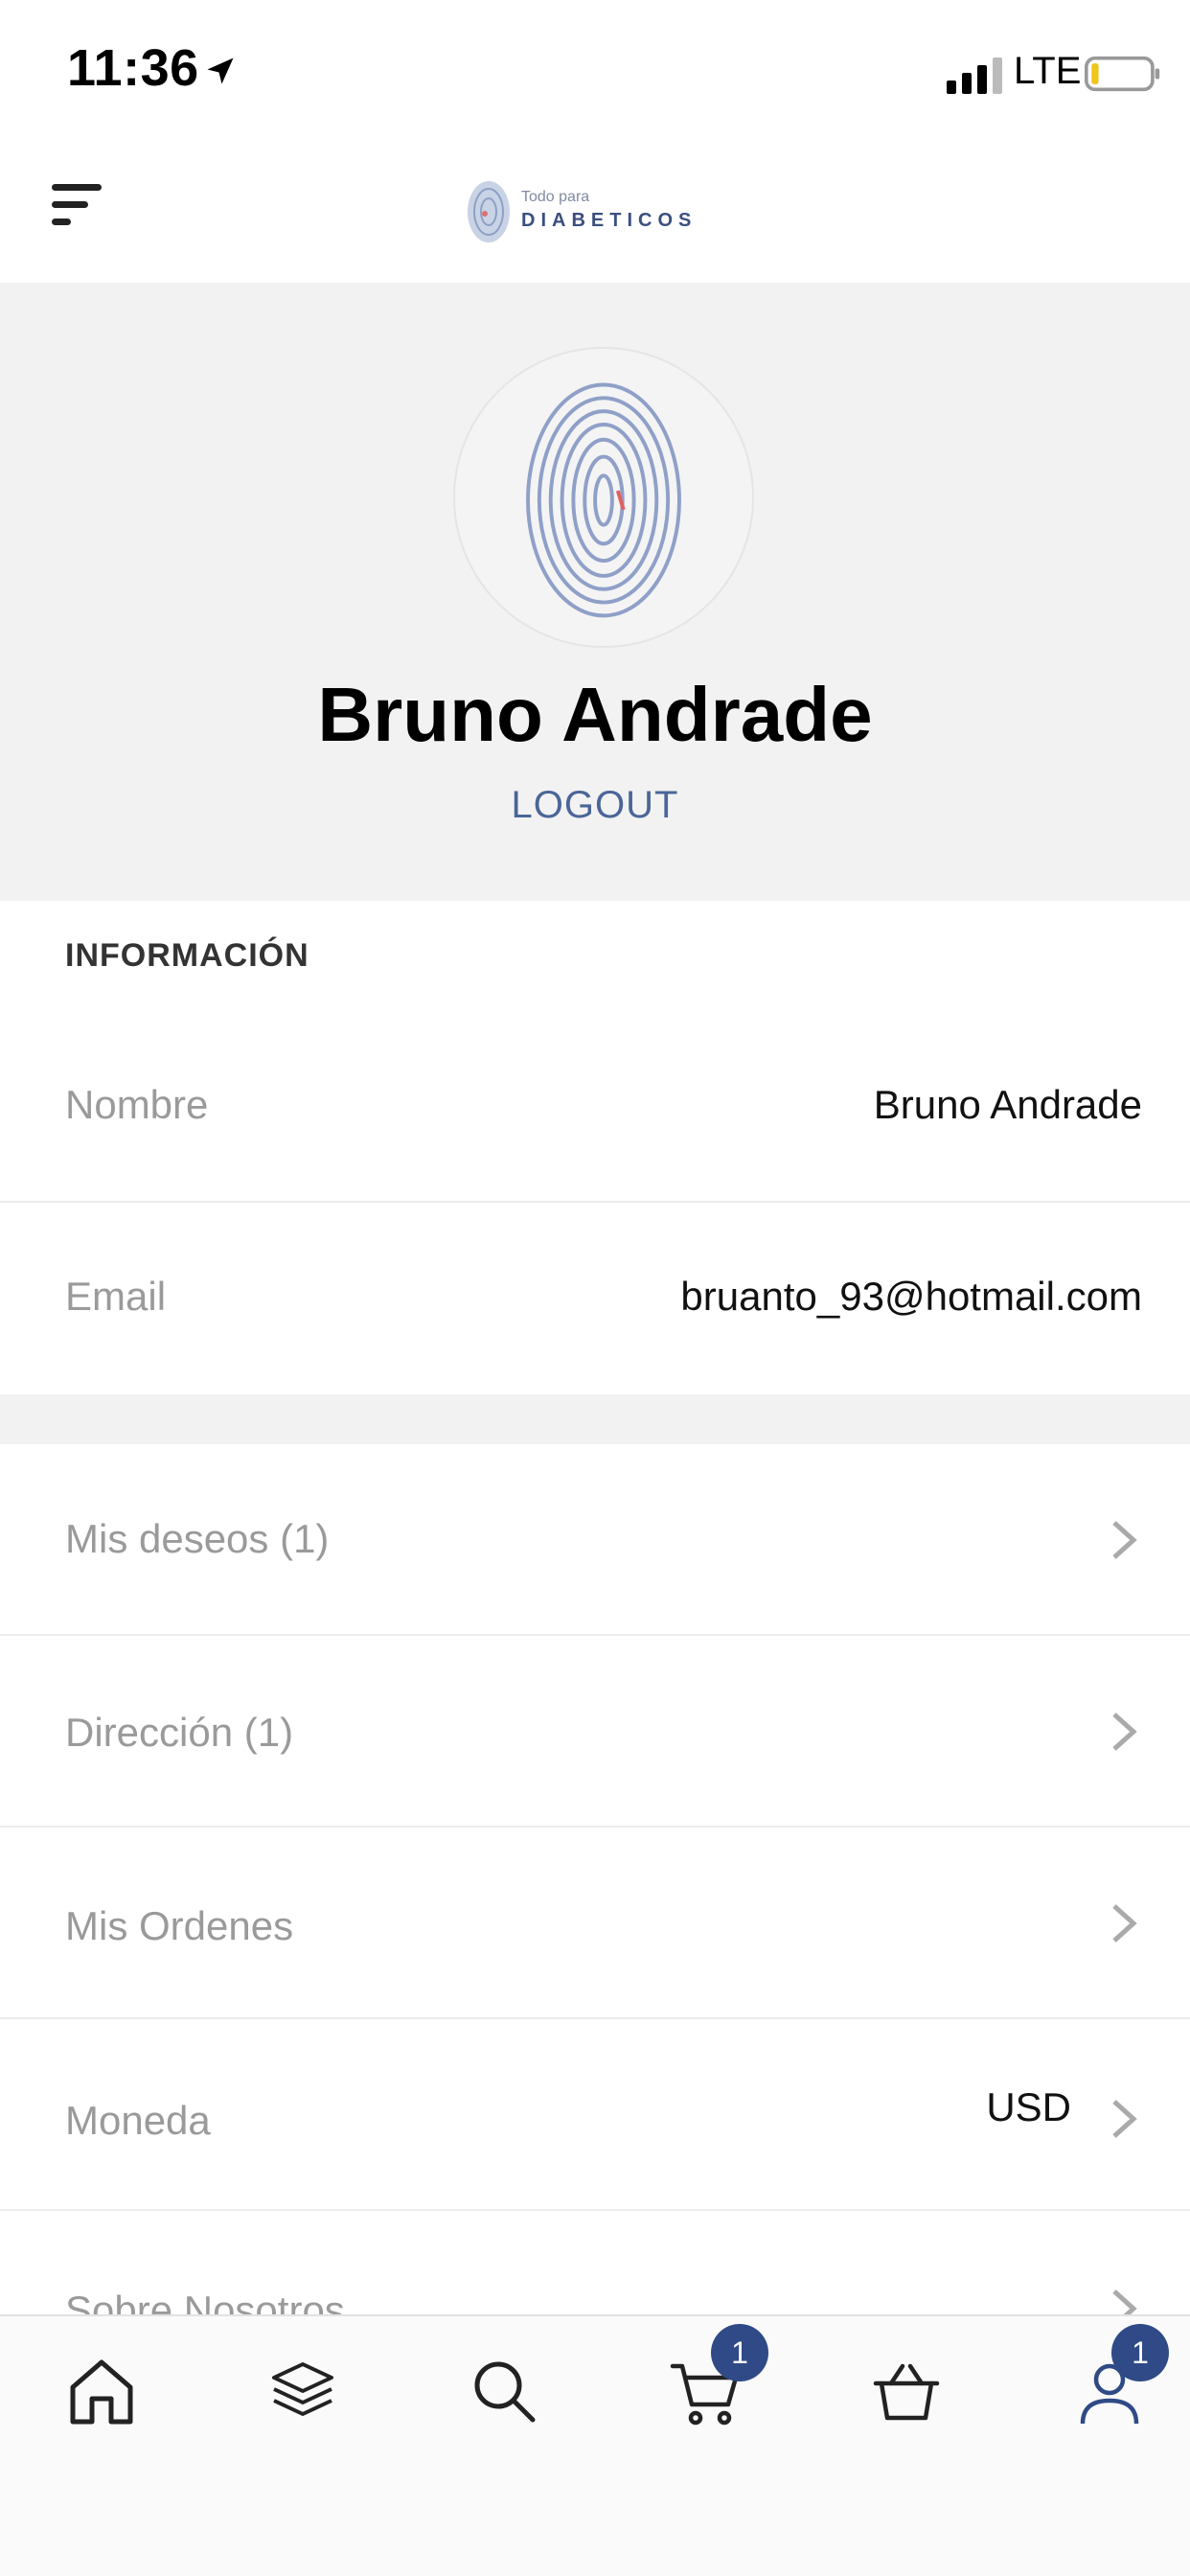  I want to click on home-icon, so click(101, 2391).